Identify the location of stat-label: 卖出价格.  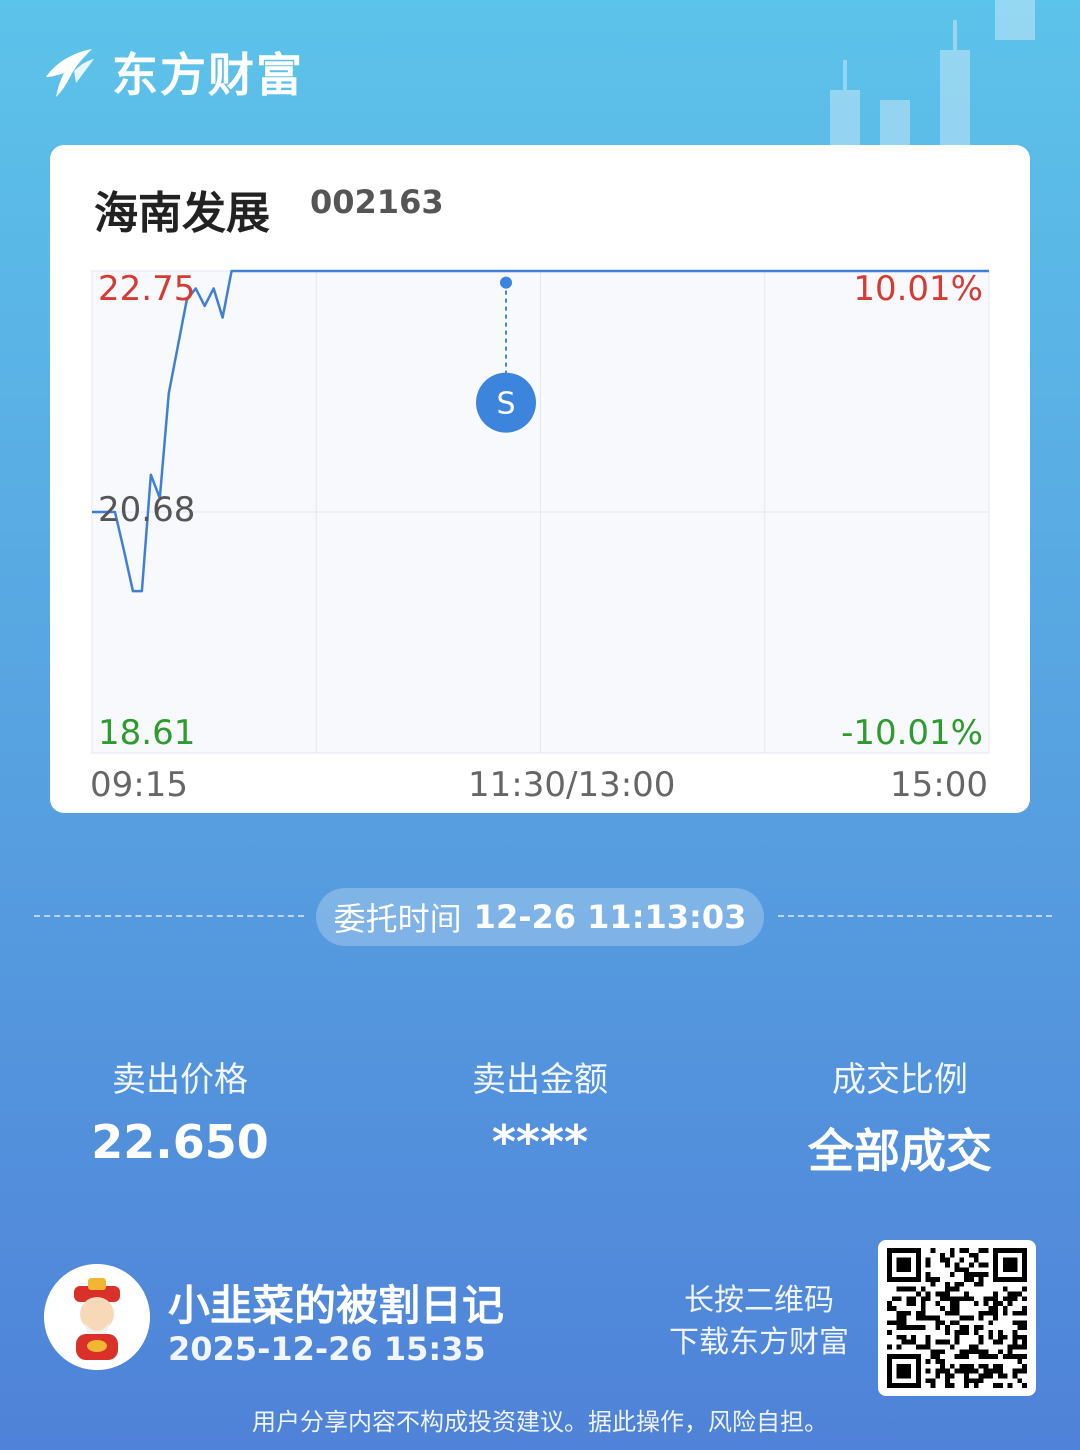
(180, 1080).